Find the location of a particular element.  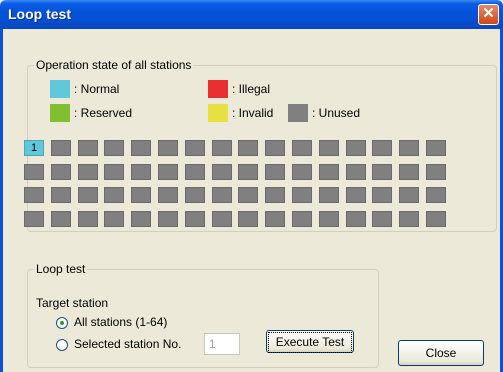

selected-station-radio is located at coordinates (62, 345).